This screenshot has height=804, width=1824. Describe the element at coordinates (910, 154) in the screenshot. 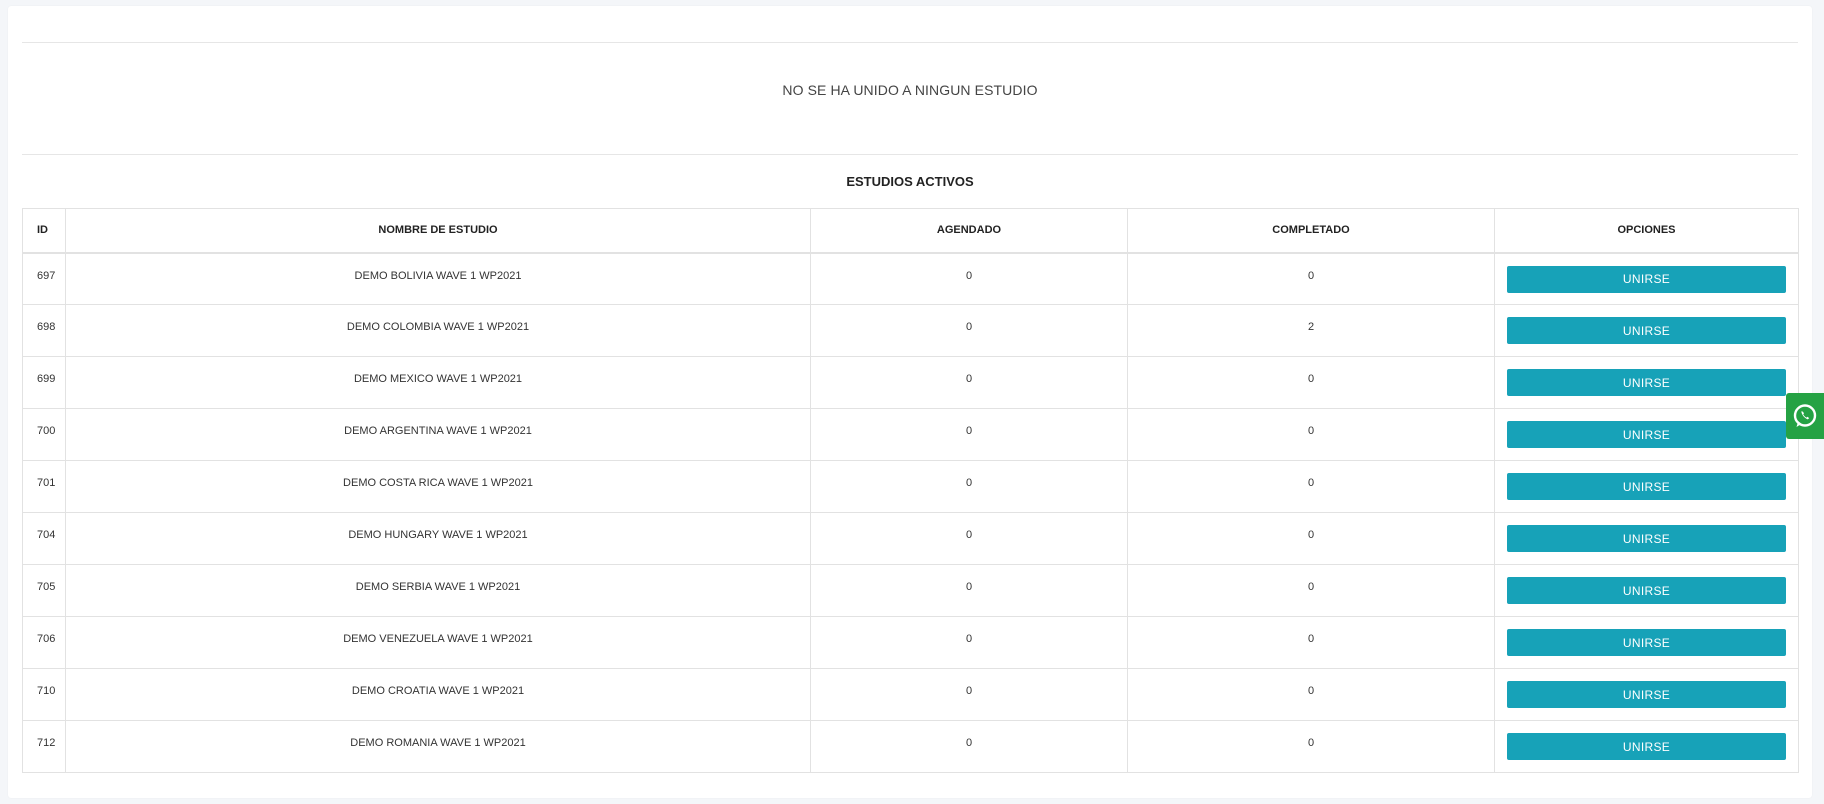

I see `divider-middle` at that location.